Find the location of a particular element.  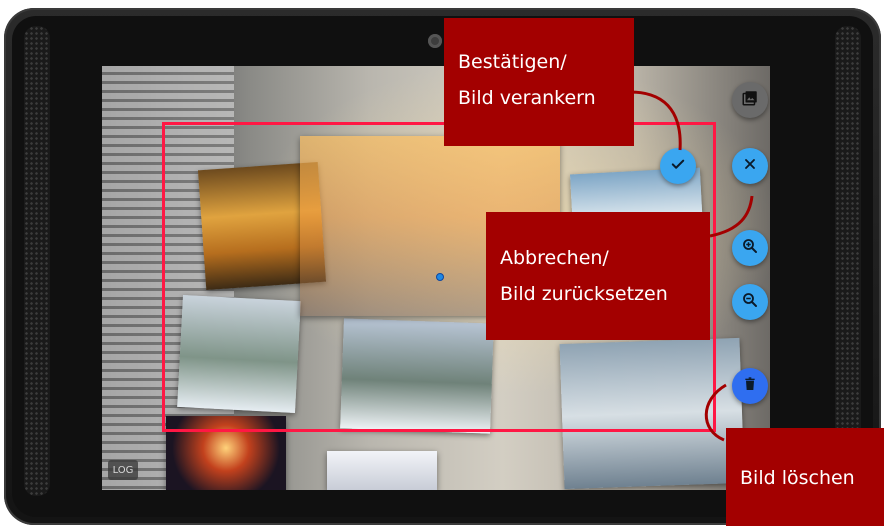

callout-cancel-line2: Bild zurücksetzen is located at coordinates (584, 294).